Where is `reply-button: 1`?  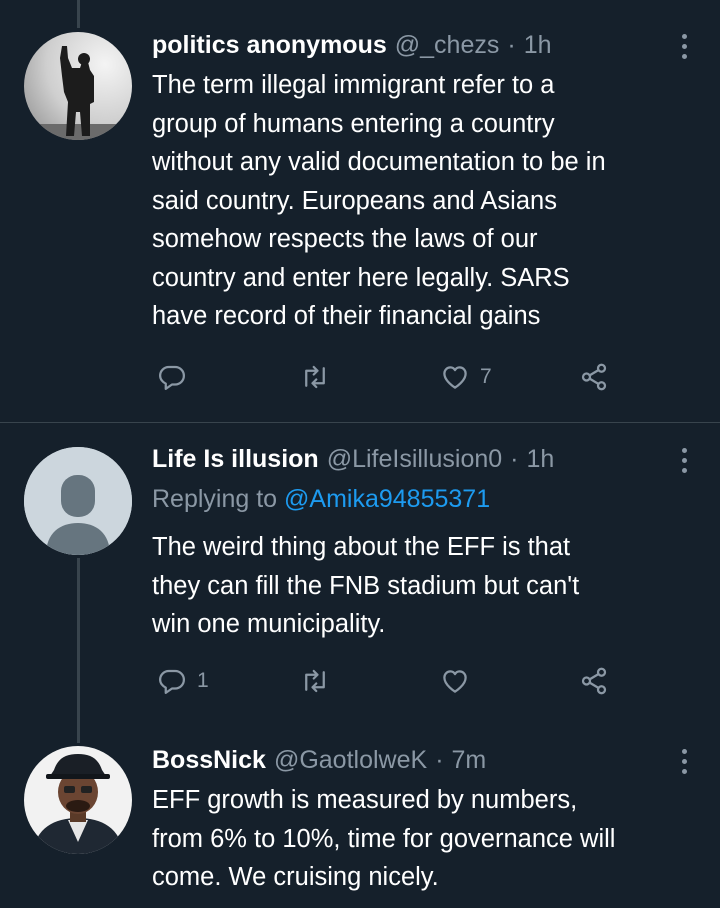 reply-button: 1 is located at coordinates (183, 681).